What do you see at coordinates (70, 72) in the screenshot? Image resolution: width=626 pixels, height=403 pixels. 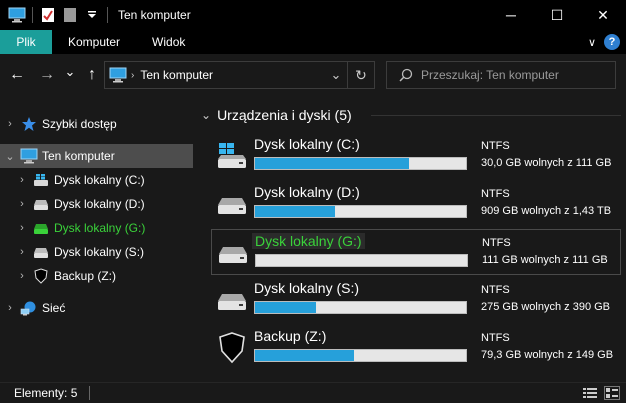 I see `recent-locations-button: ⌄` at bounding box center [70, 72].